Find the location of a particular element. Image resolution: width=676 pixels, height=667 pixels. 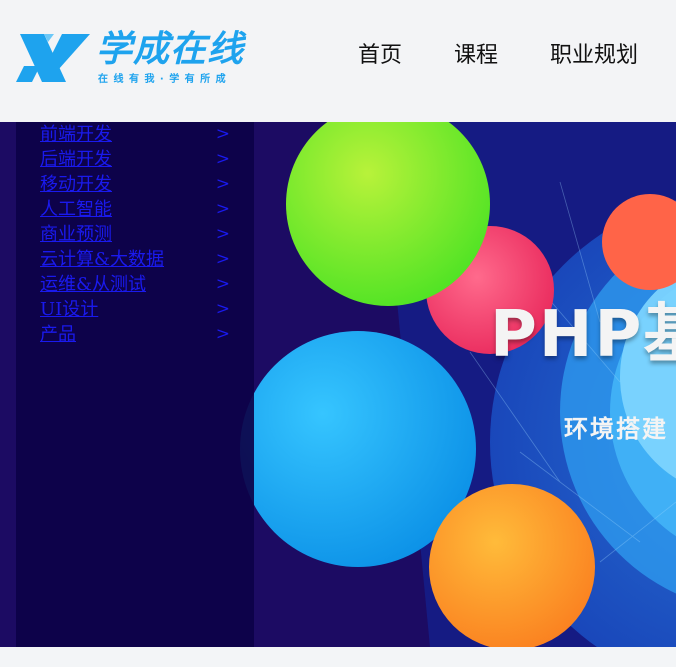

banner-headline: PHP基 is located at coordinates (583, 335).